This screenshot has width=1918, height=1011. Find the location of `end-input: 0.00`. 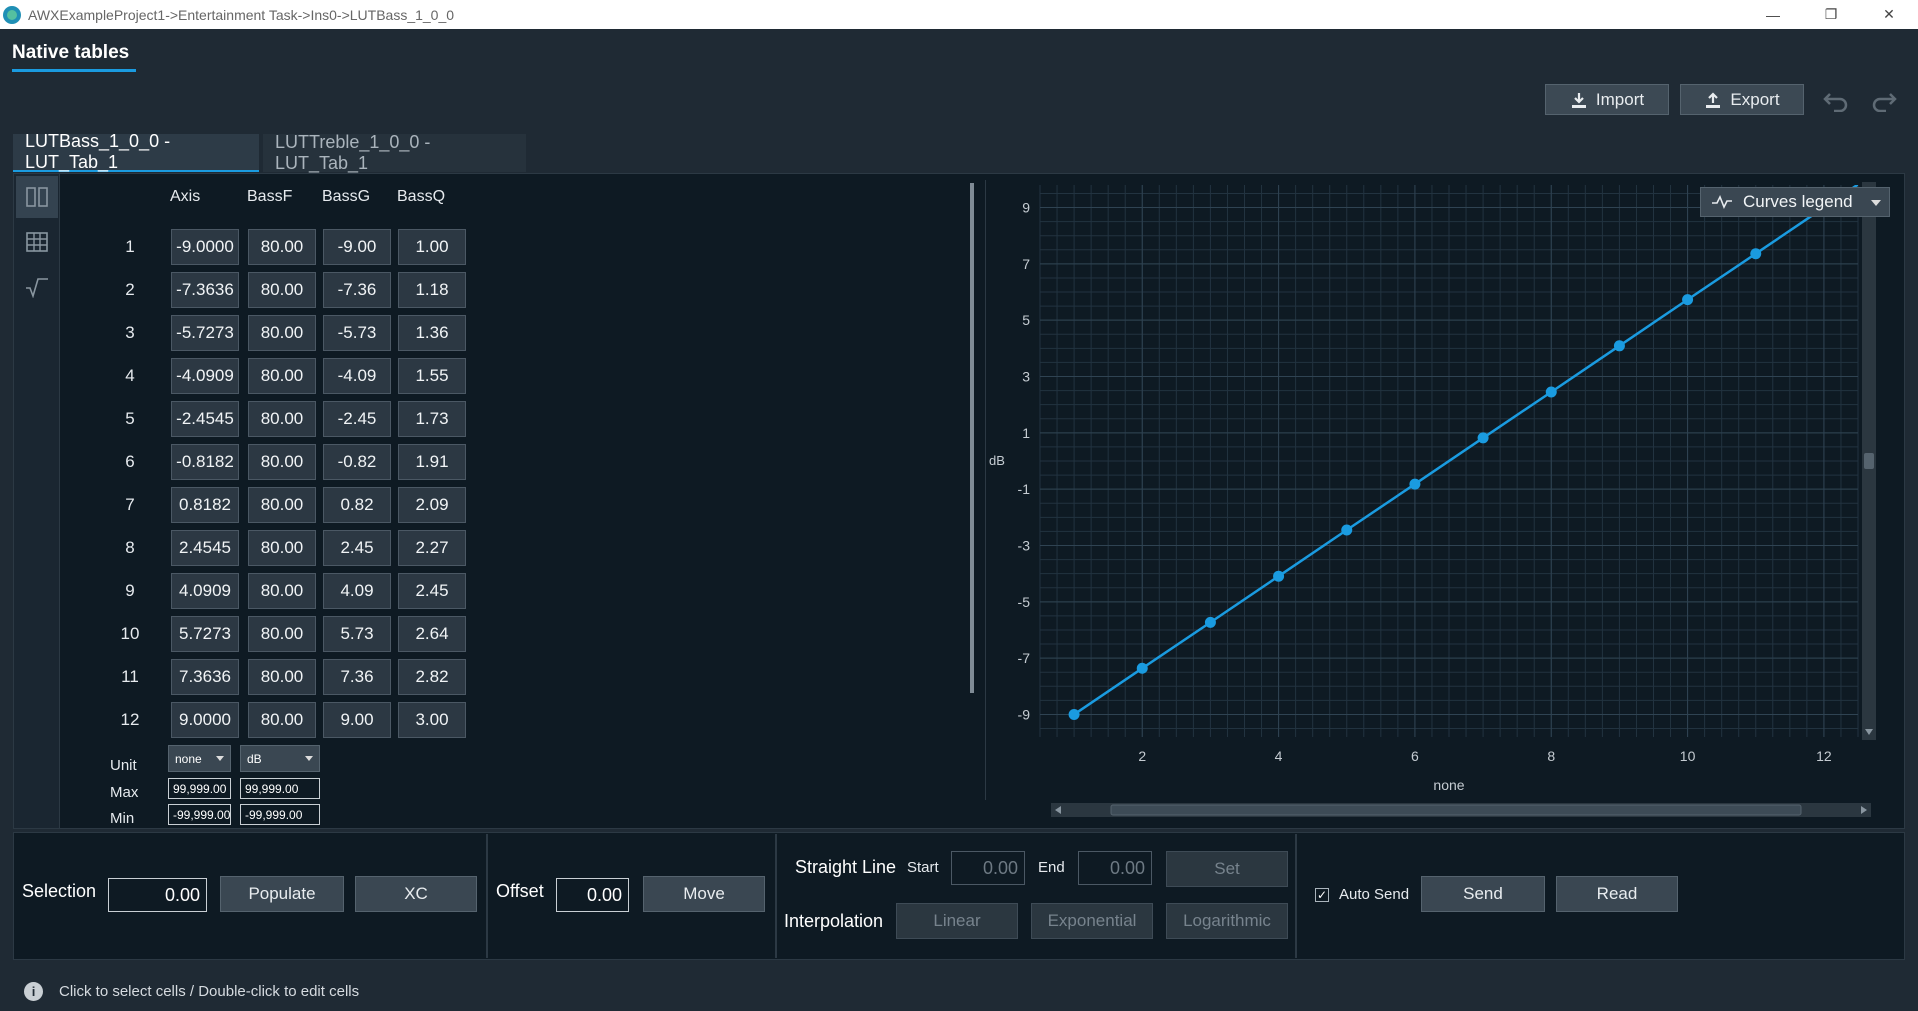

end-input: 0.00 is located at coordinates (1115, 868).